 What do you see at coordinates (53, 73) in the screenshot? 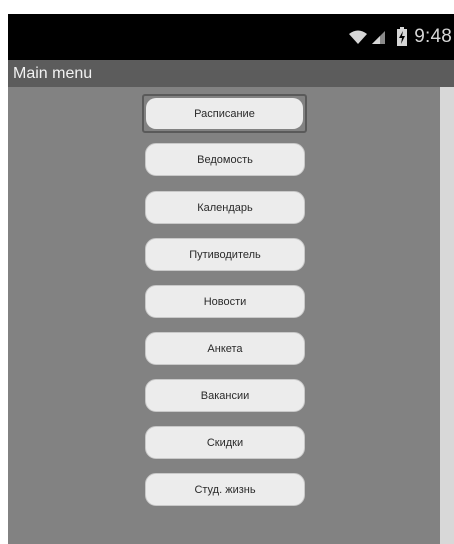
I see `page-title: Main menu` at bounding box center [53, 73].